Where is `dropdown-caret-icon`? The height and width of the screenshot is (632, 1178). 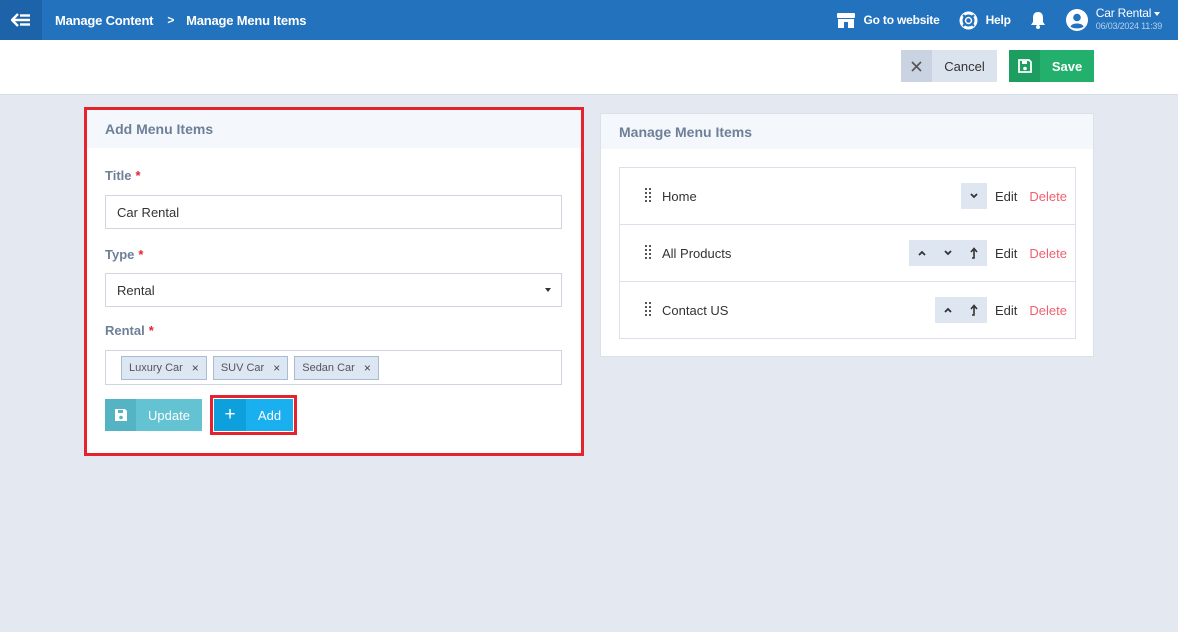 dropdown-caret-icon is located at coordinates (548, 290).